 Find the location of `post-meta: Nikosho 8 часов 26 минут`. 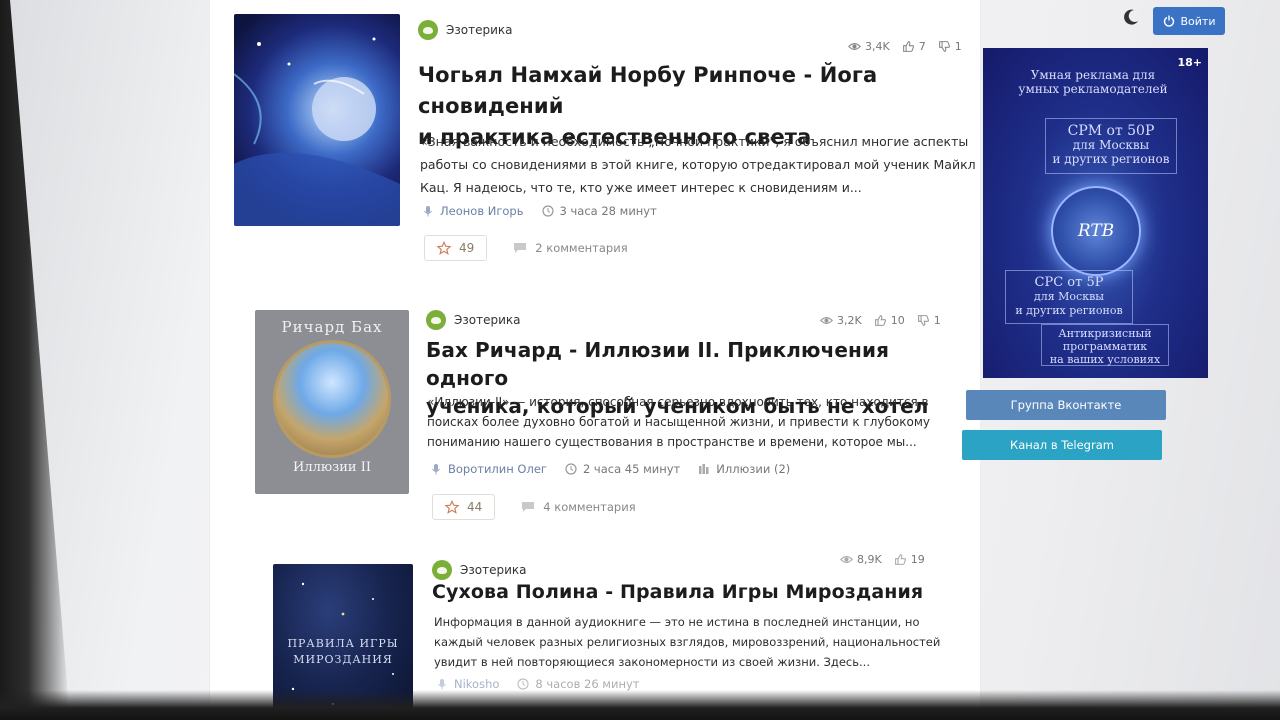

post-meta: Nikosho 8 часов 26 минут is located at coordinates (537, 684).